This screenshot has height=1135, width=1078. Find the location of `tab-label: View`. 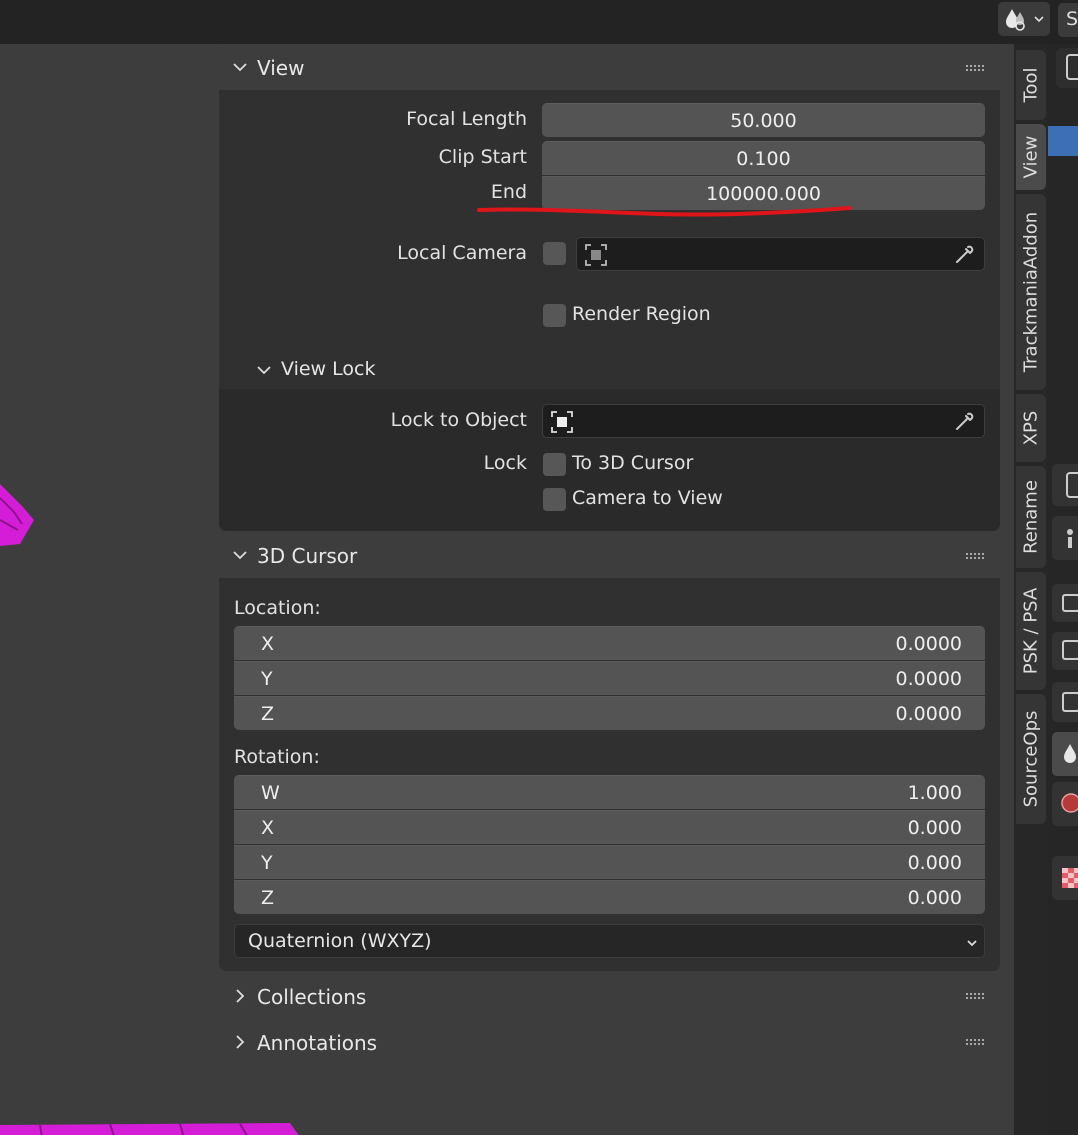

tab-label: View is located at coordinates (1031, 157).